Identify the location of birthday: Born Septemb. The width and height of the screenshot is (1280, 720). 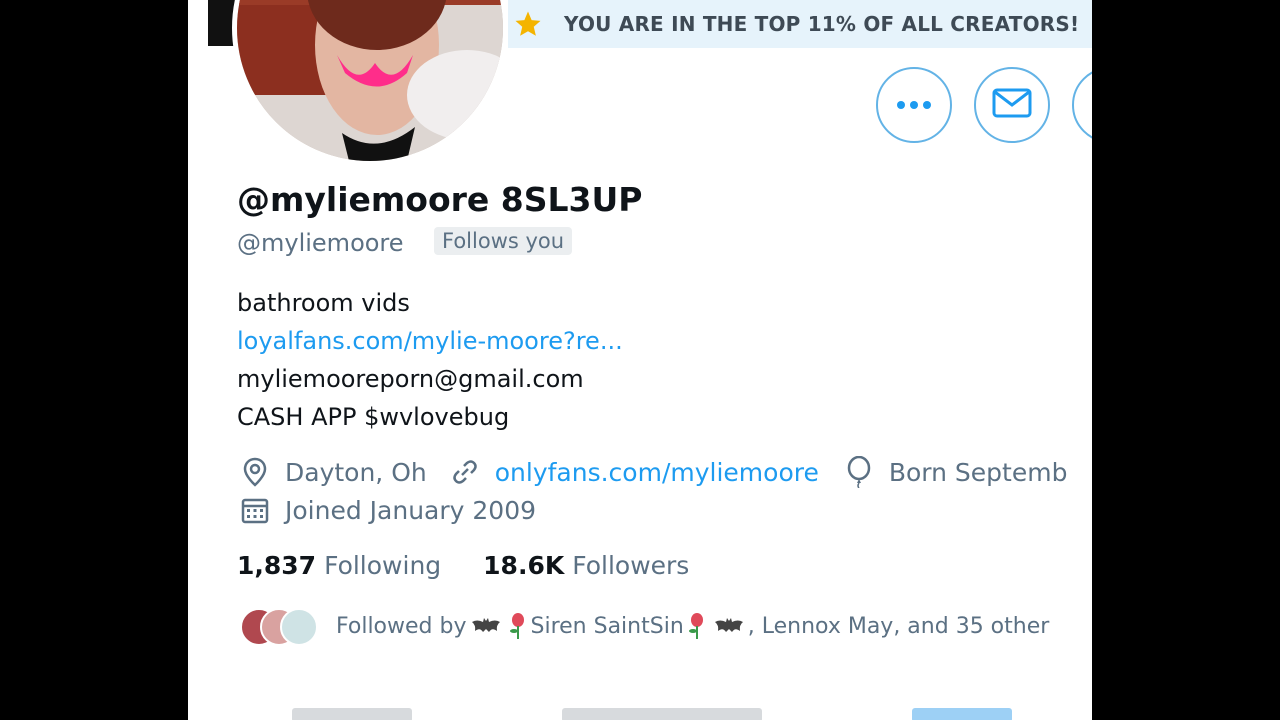
(955, 472).